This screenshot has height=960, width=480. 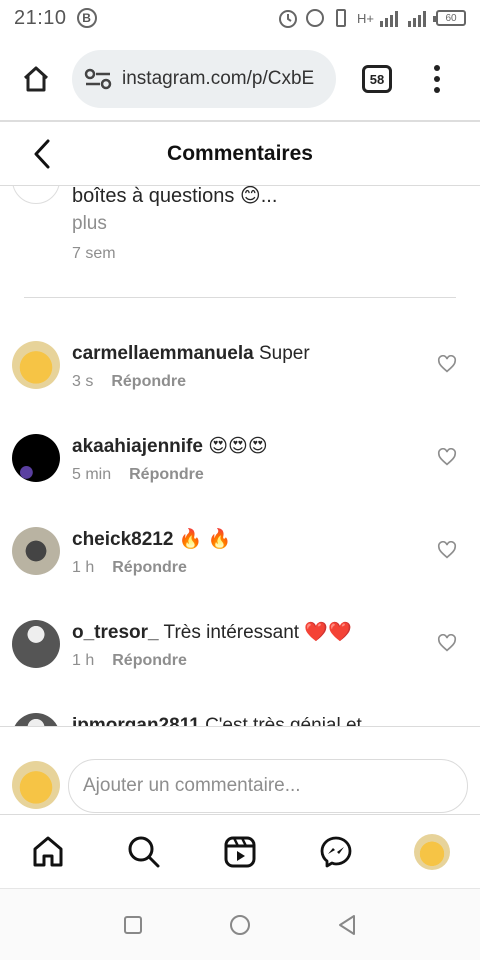 I want to click on nav-search-button, so click(x=144, y=852).